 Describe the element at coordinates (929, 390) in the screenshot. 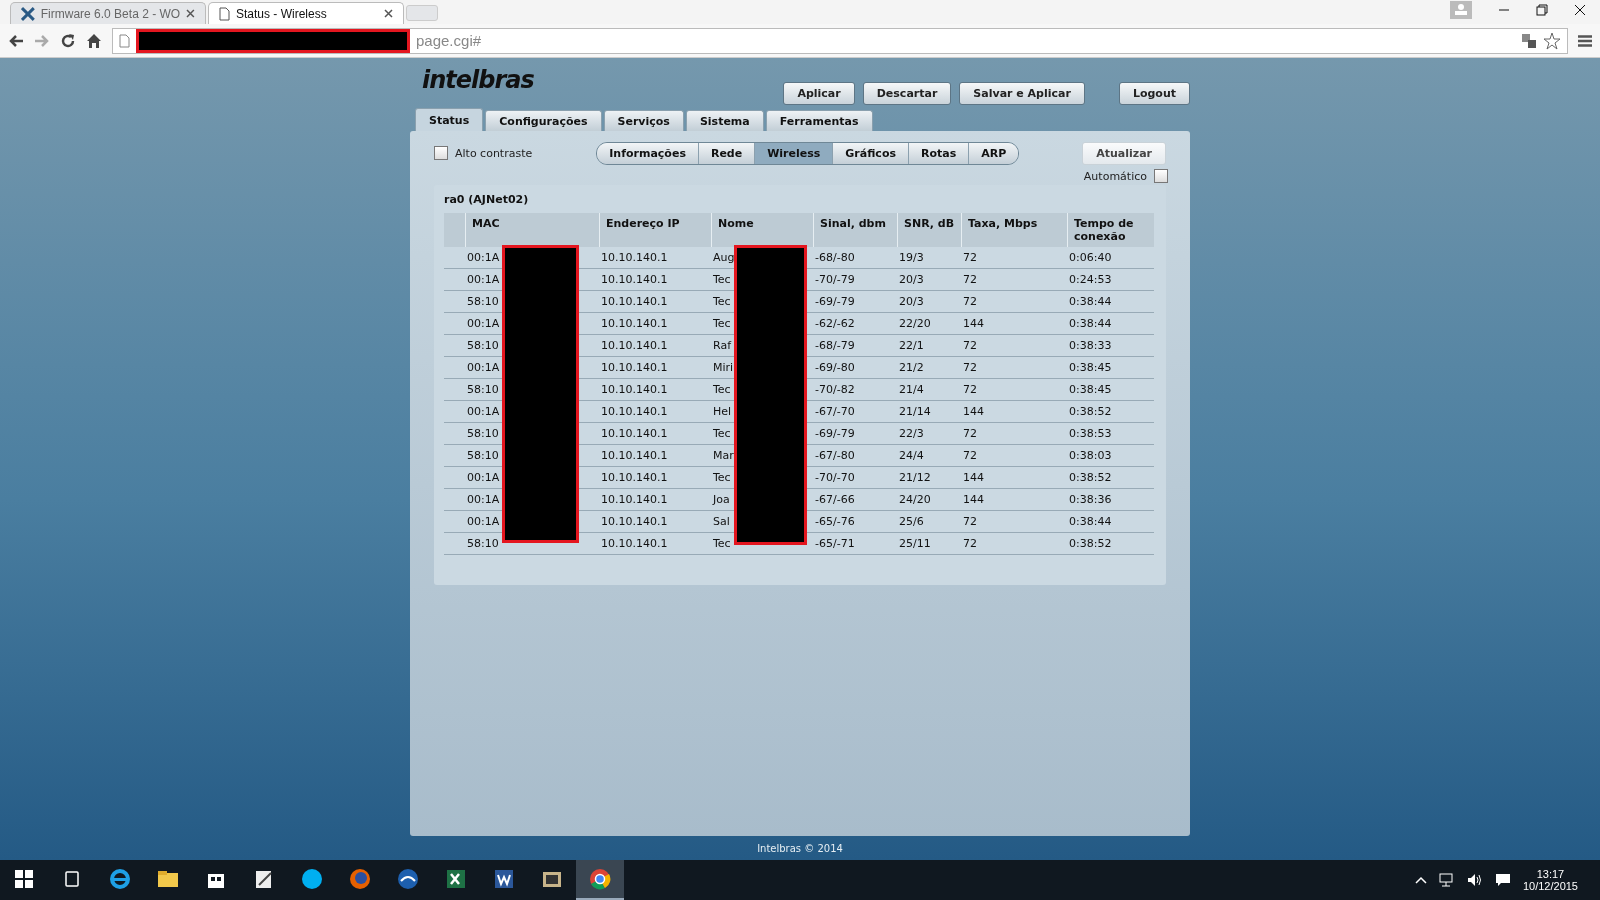

I see `table-cell: 21/4` at that location.